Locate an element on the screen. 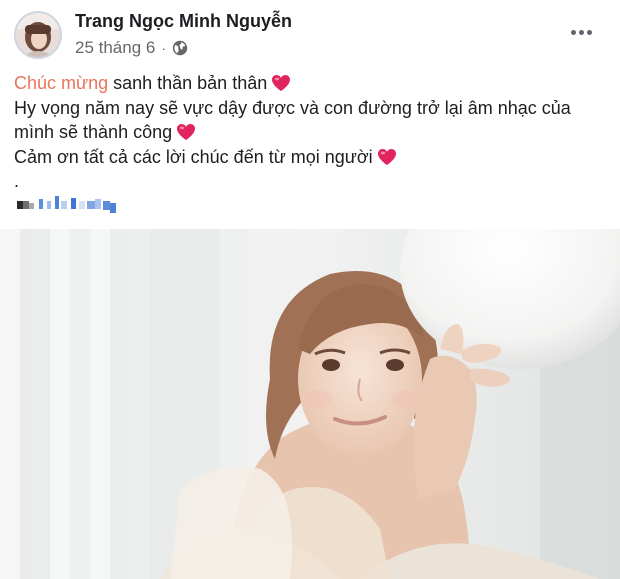  more-options-icon is located at coordinates (581, 32).